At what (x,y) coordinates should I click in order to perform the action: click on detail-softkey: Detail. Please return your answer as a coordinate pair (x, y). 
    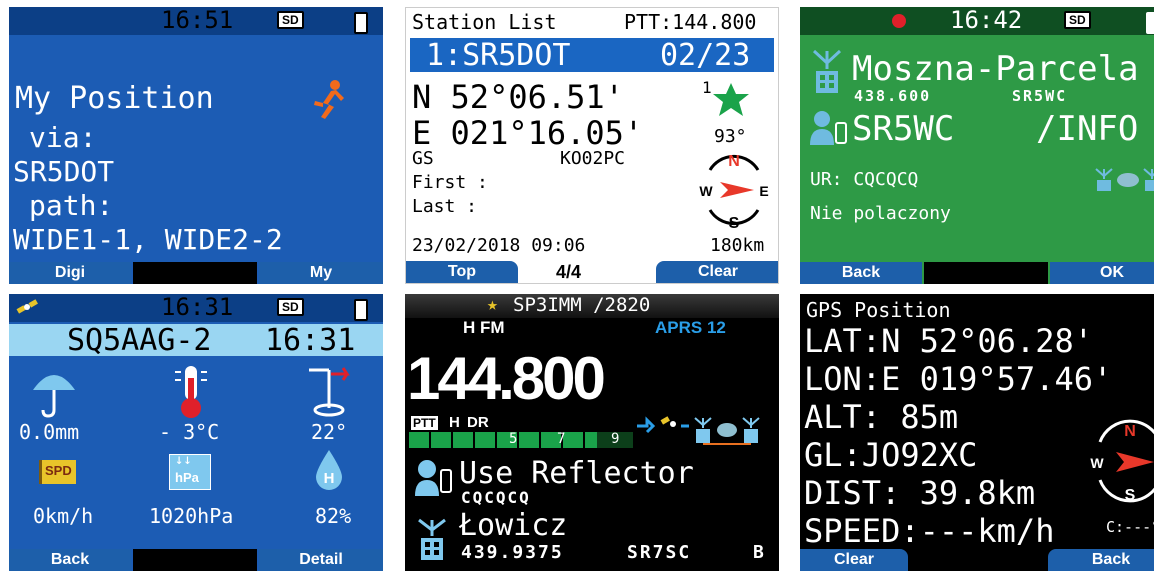
    Looking at the image, I should click on (321, 560).